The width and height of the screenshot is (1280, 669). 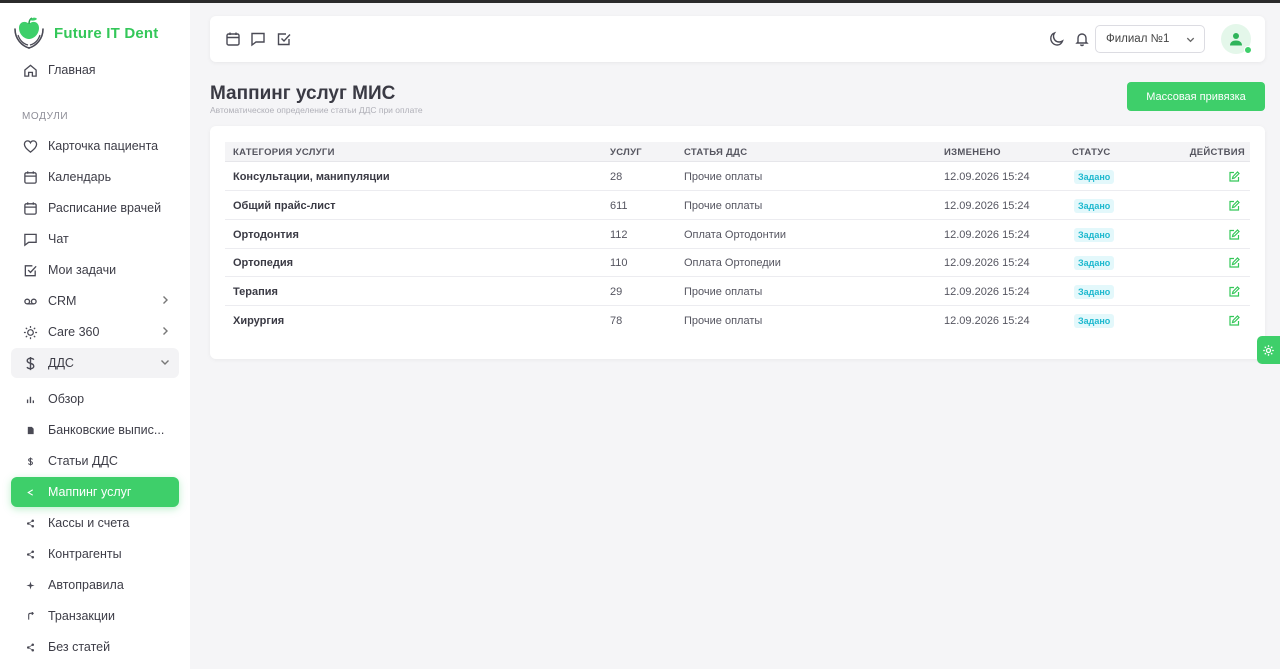 I want to click on sidebar-item-counterparties: Контрагенты, so click(x=95, y=554).